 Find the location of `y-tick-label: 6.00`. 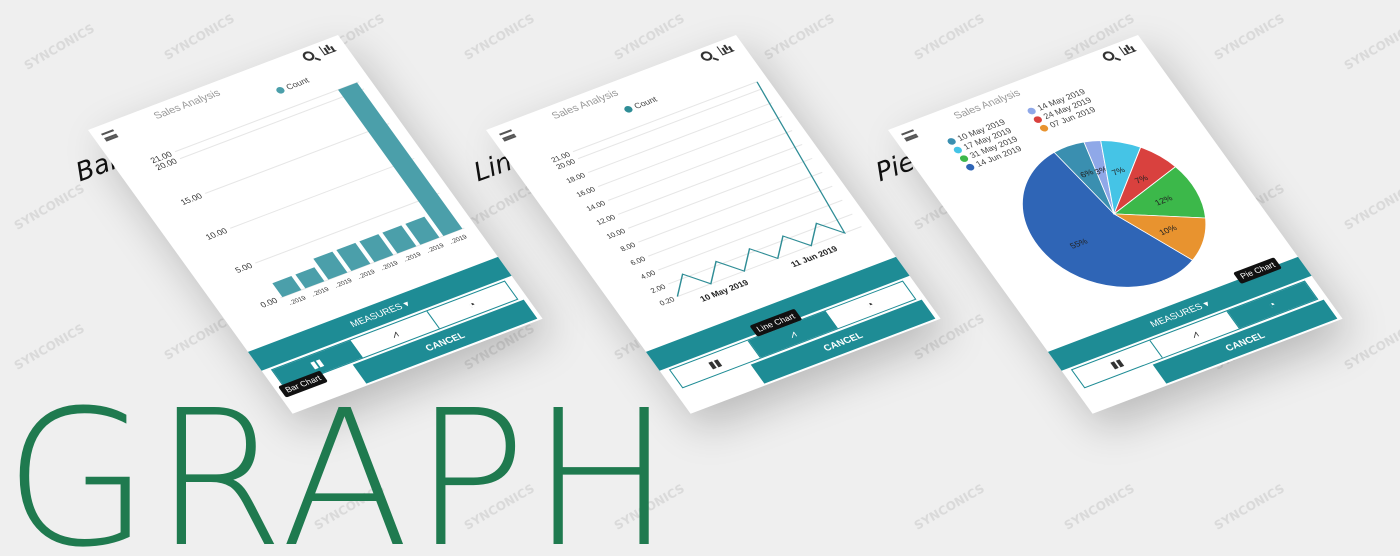

y-tick-label: 6.00 is located at coordinates (637, 261).